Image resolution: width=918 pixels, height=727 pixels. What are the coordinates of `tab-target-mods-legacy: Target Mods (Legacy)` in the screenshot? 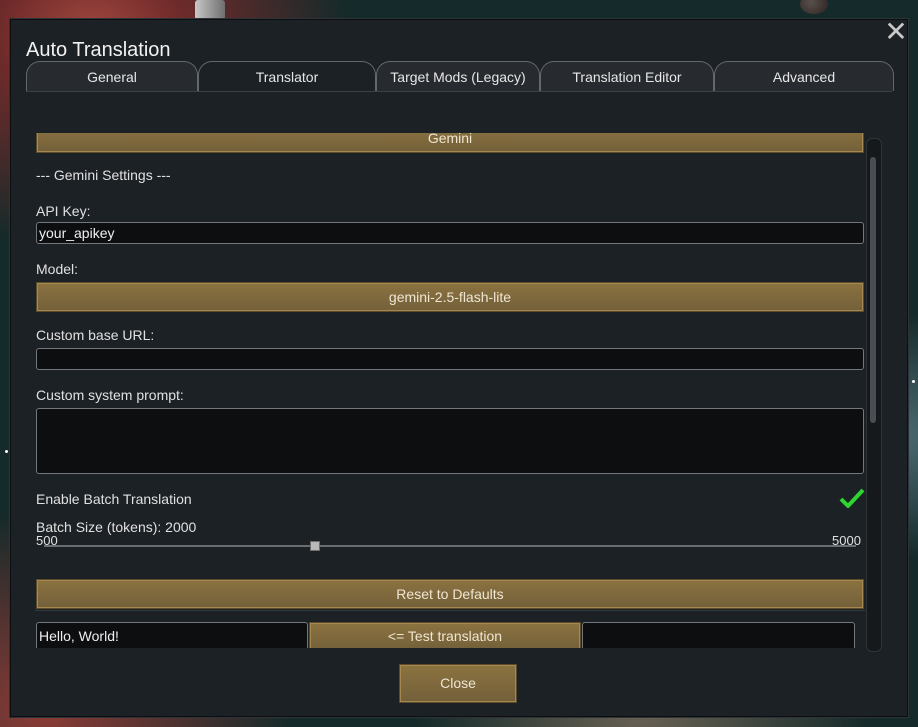 It's located at (458, 76).